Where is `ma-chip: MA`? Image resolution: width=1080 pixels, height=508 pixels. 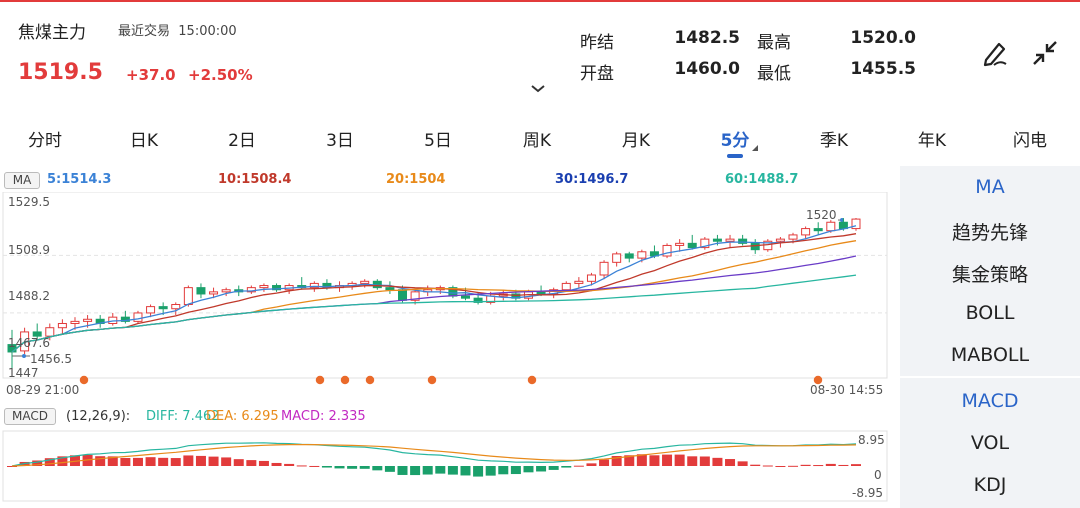
ma-chip: MA is located at coordinates (22, 180).